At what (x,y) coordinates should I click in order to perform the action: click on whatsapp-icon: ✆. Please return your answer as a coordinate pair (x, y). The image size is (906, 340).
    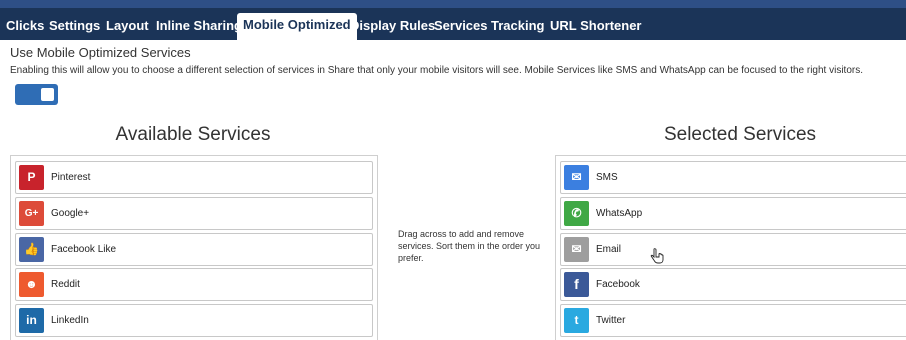
    Looking at the image, I should click on (576, 213).